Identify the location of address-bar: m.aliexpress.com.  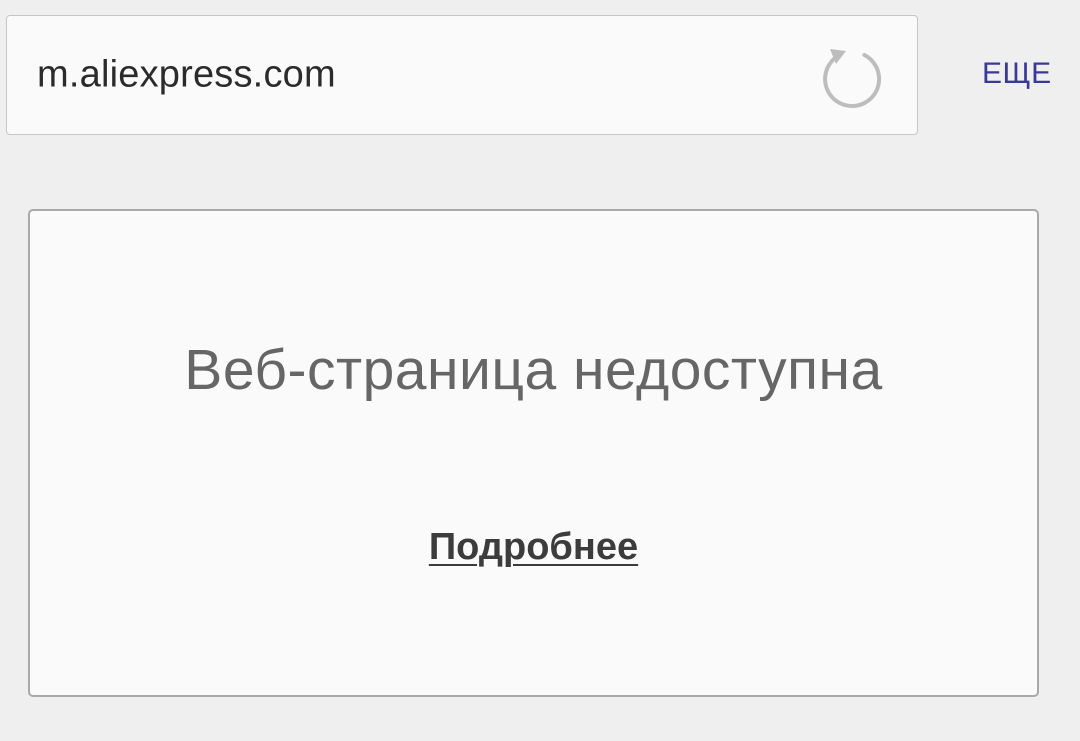
(462, 75).